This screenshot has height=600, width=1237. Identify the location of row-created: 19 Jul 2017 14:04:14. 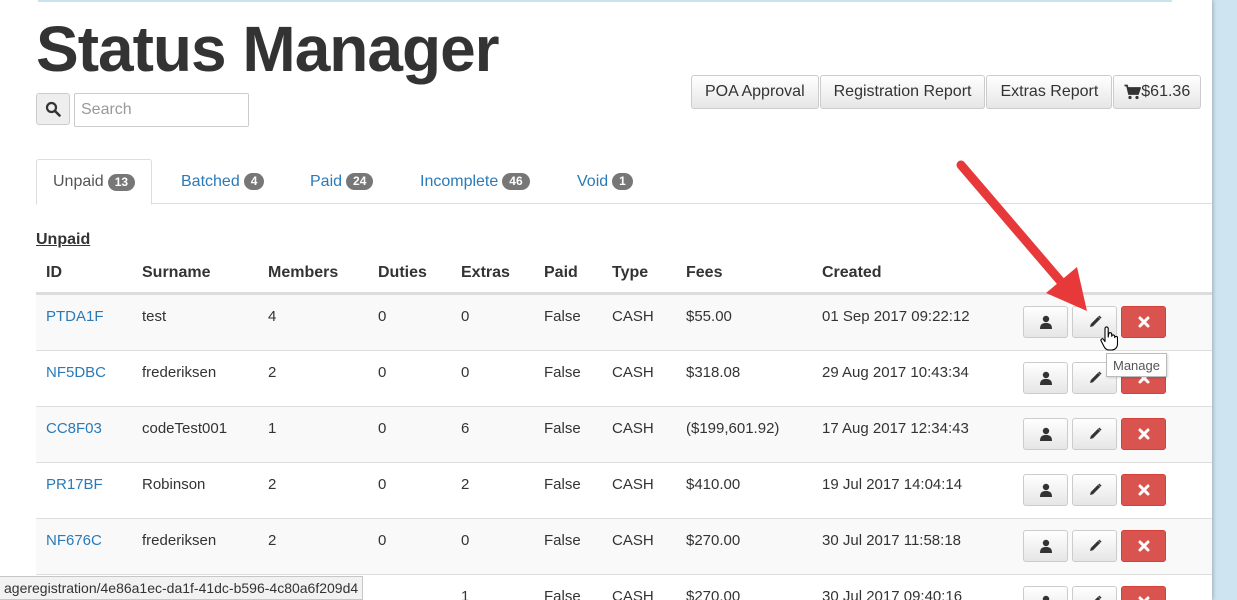
(892, 484).